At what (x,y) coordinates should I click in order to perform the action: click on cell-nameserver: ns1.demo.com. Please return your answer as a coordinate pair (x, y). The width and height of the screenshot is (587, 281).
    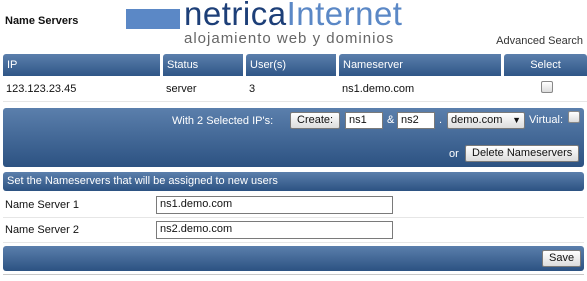
    Looking at the image, I should click on (378, 88).